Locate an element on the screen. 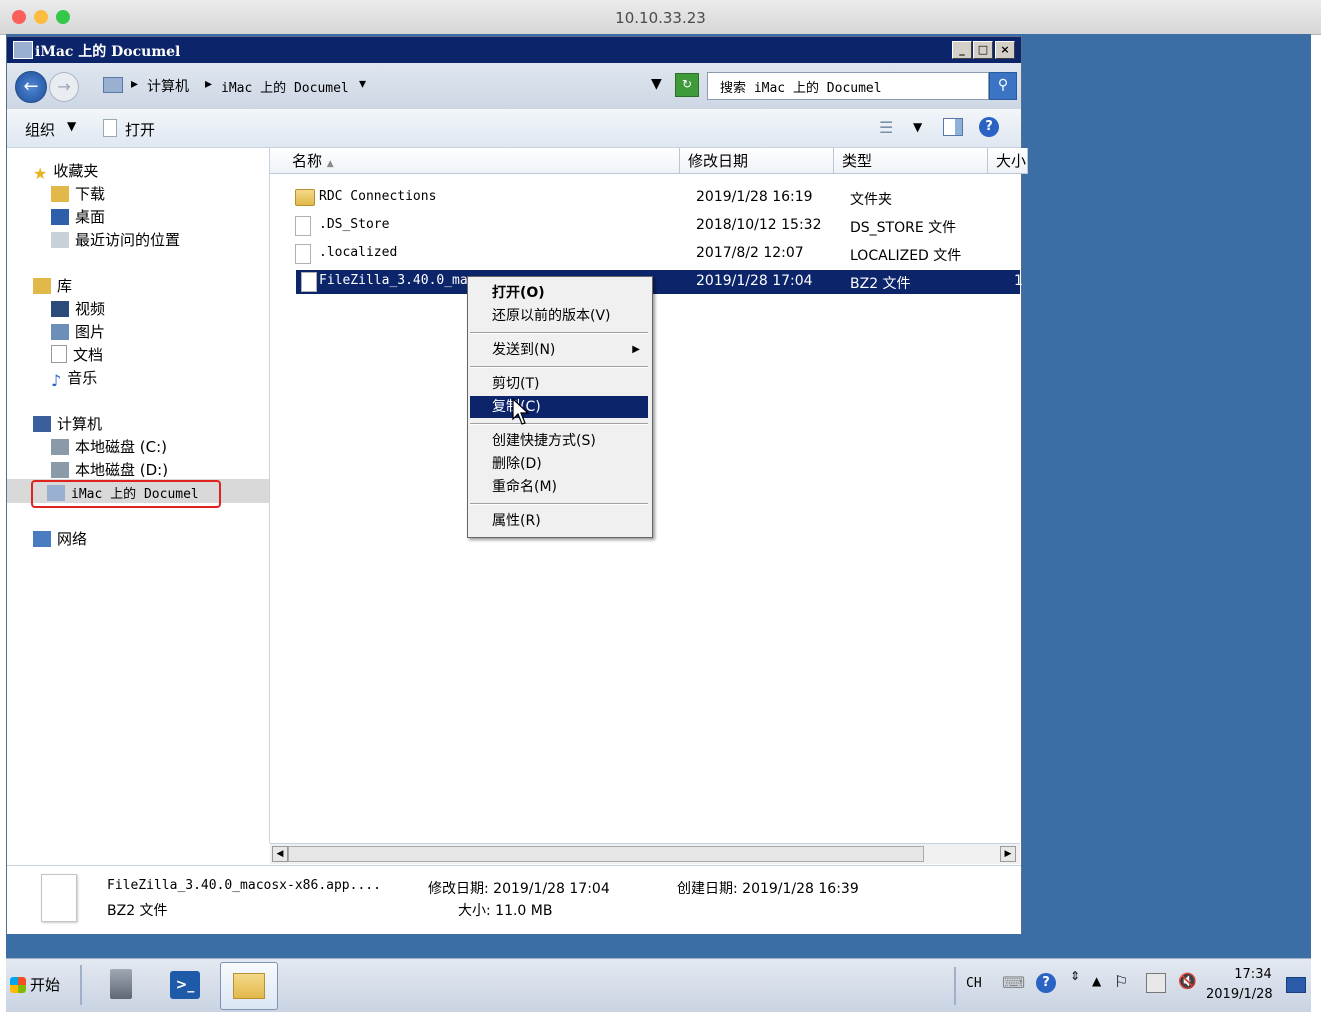 The height and width of the screenshot is (1012, 1321). breadcrumb: ▸ 计算机 ▸ iMac 上的 Documel ▾ ▼ is located at coordinates (388, 86).